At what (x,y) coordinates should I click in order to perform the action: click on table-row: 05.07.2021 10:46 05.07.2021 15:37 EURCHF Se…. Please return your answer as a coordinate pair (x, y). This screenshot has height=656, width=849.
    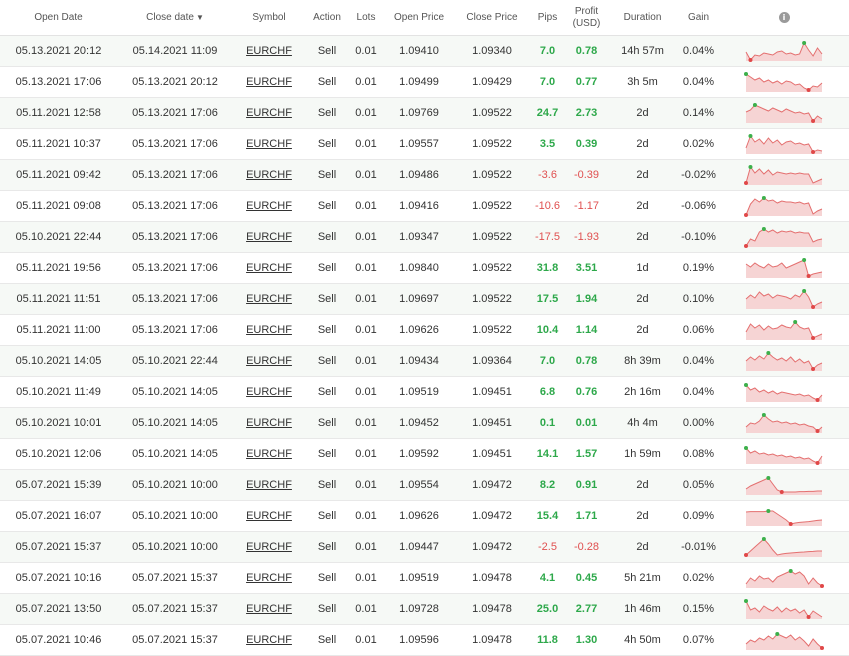
    Looking at the image, I should click on (424, 640).